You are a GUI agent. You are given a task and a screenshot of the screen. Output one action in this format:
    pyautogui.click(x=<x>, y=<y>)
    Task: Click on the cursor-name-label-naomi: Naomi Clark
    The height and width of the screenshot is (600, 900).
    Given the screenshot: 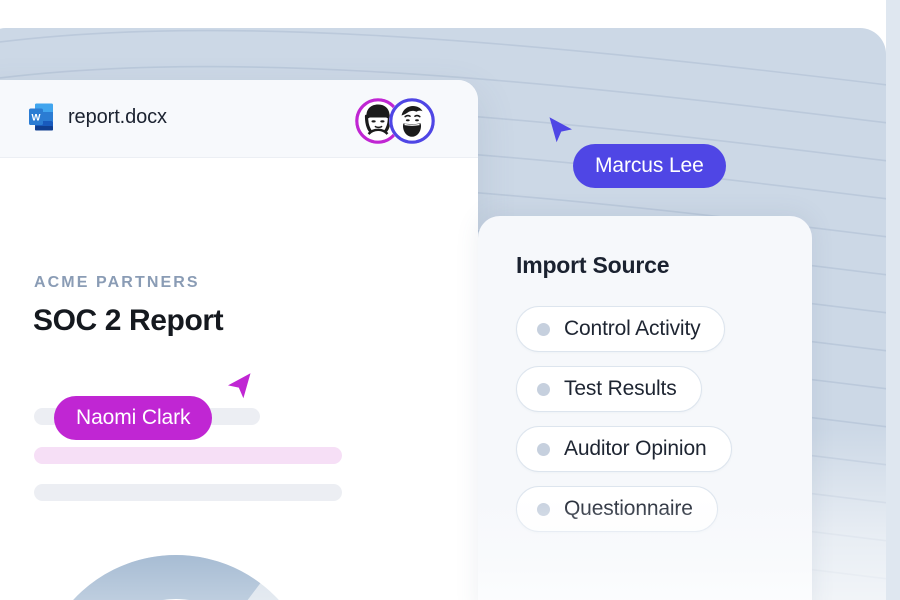 What is the action you would take?
    pyautogui.click(x=133, y=418)
    